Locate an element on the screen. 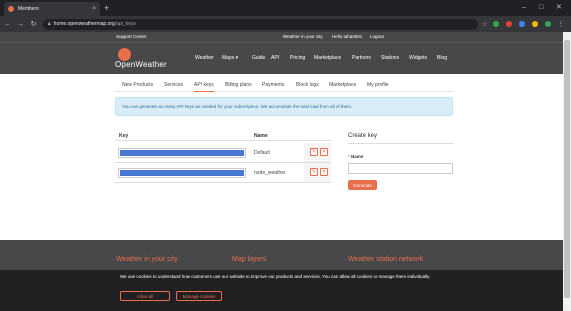  profile-avatar-icon is located at coordinates (548, 24).